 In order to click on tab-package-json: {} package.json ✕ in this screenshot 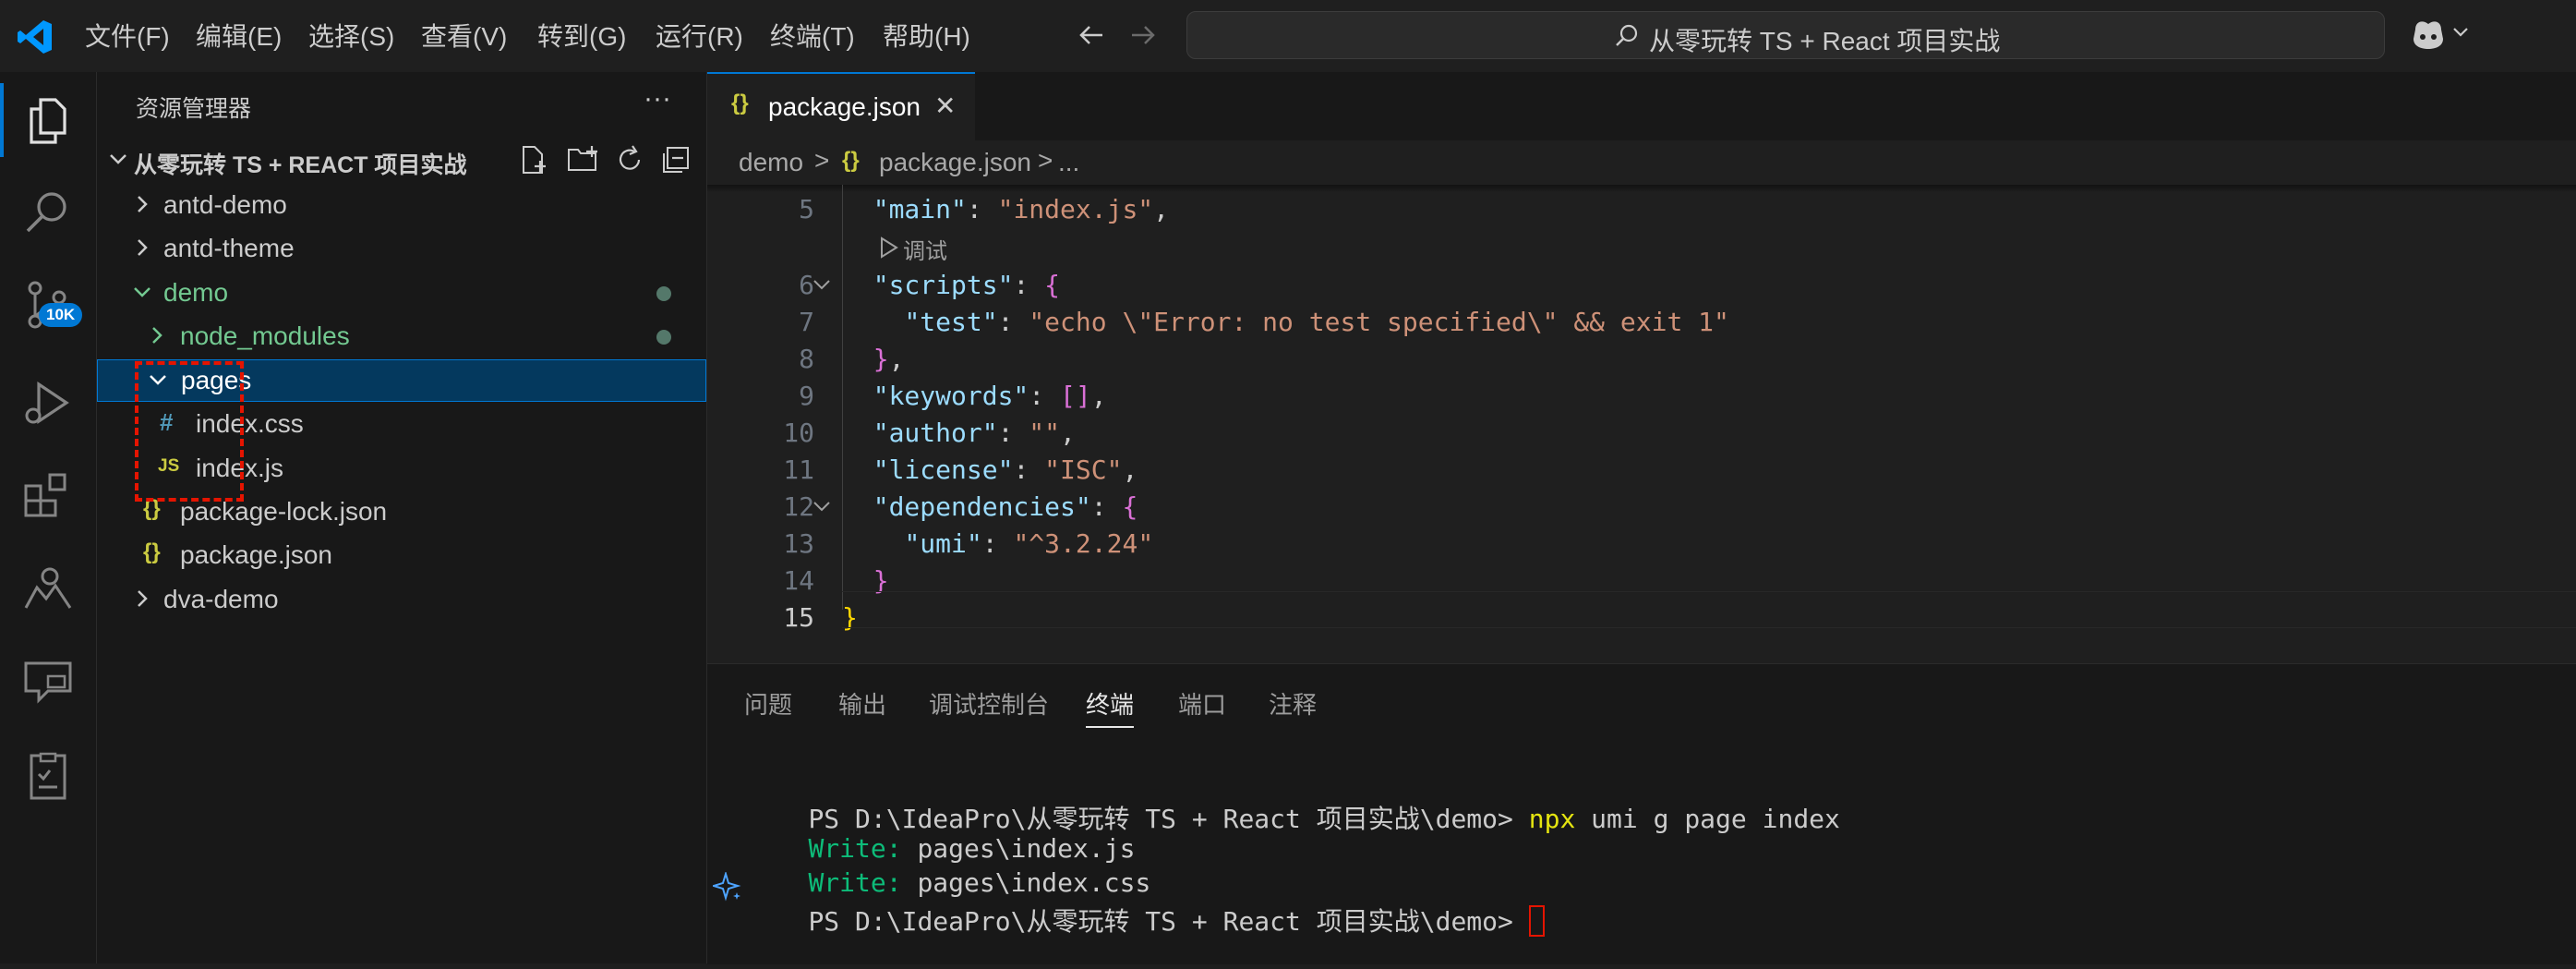, I will do `click(841, 107)`.